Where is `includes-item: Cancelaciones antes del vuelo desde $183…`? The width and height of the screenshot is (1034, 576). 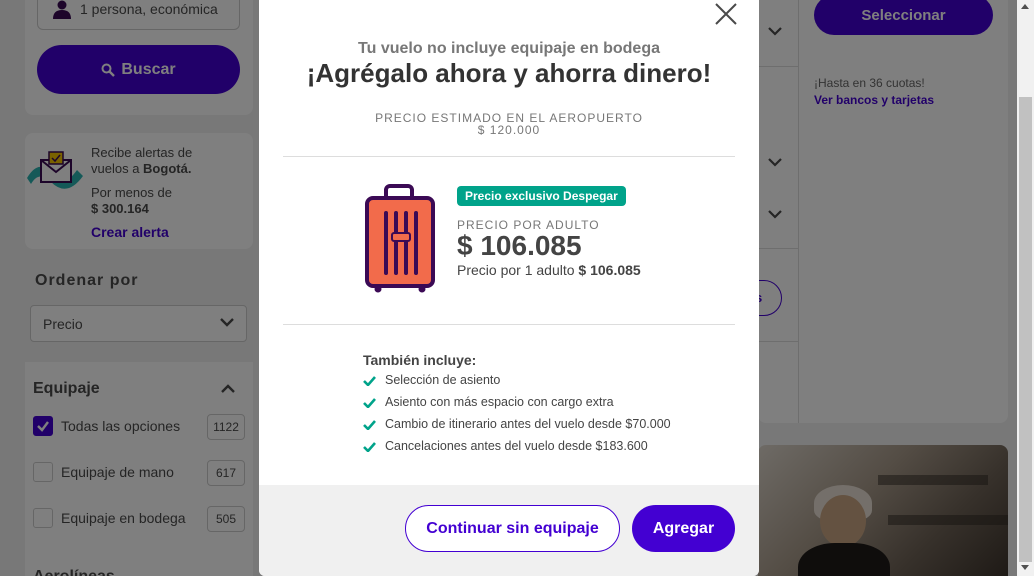 includes-item: Cancelaciones antes del vuelo desde $183… is located at coordinates (505, 446).